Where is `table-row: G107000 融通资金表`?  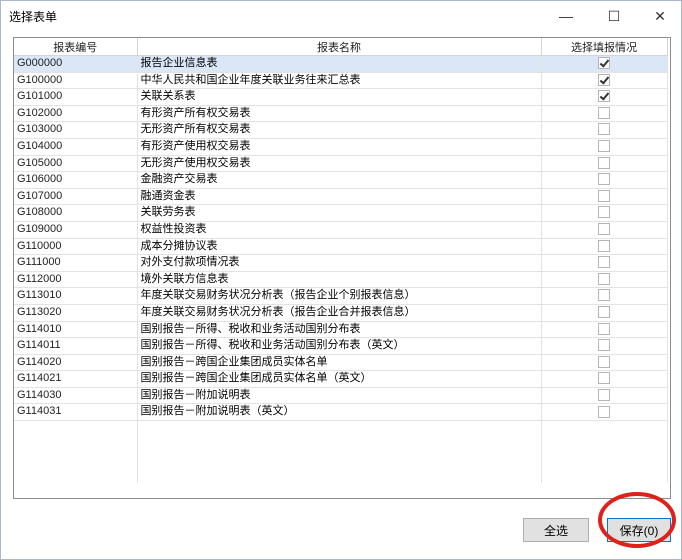
table-row: G107000 融通资金表 is located at coordinates (341, 197).